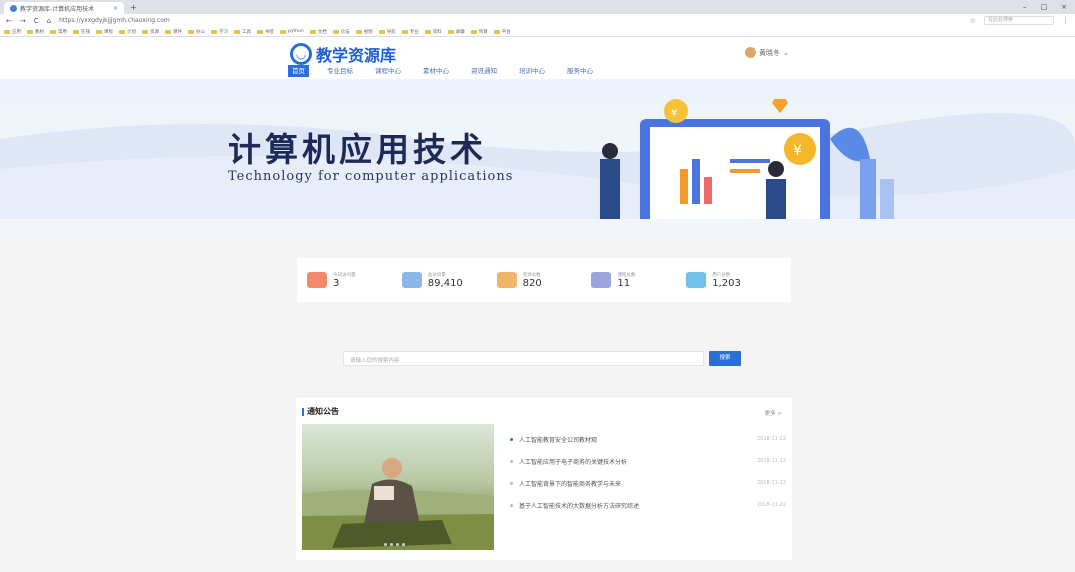  Describe the element at coordinates (537, 7) in the screenshot. I see `browser-tab-strip: 教学资源库-计算机应用技术 × + – □ ×` at that location.